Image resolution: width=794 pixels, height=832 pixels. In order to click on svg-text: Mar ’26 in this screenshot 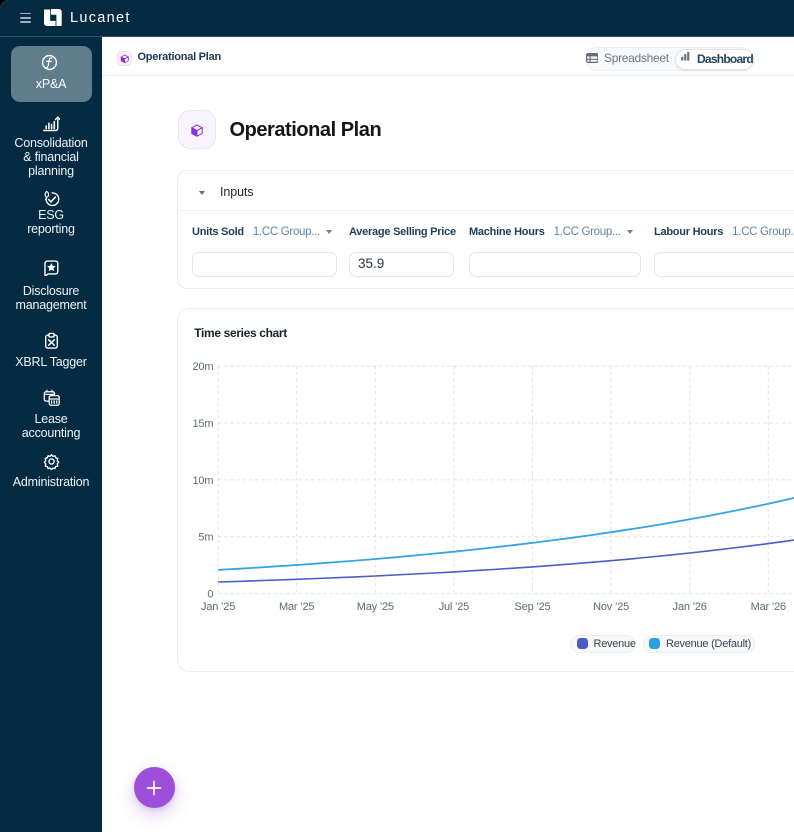, I will do `click(767, 607)`.